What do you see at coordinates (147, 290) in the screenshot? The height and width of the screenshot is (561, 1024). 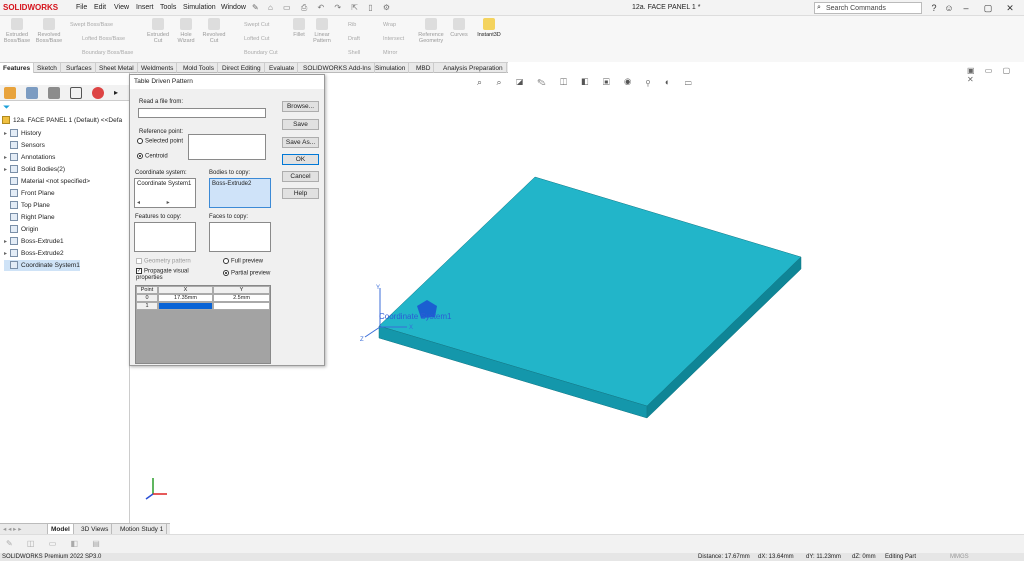 I see `table-header-point: Point` at bounding box center [147, 290].